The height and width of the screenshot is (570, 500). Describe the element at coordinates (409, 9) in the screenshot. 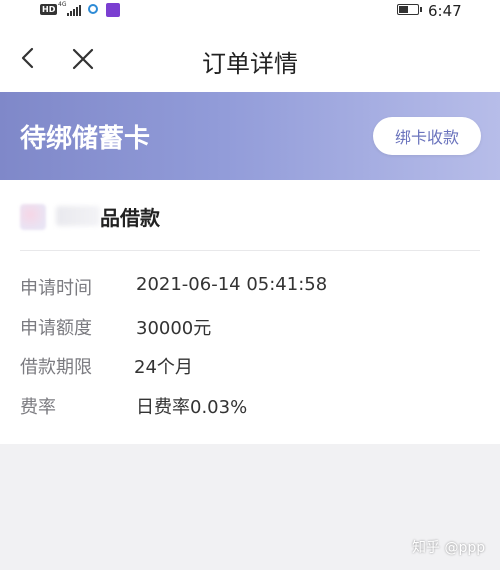

I see `battery-icon` at that location.